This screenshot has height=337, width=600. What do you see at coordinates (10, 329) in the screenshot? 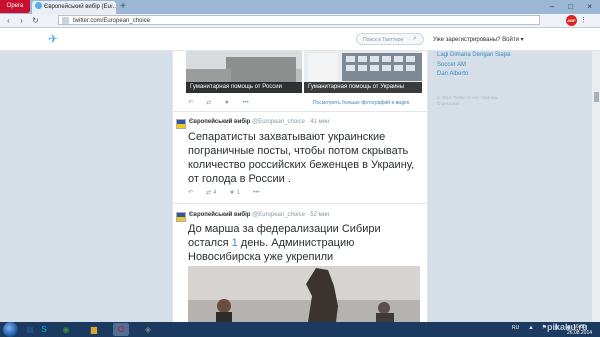
I see `start-button` at bounding box center [10, 329].